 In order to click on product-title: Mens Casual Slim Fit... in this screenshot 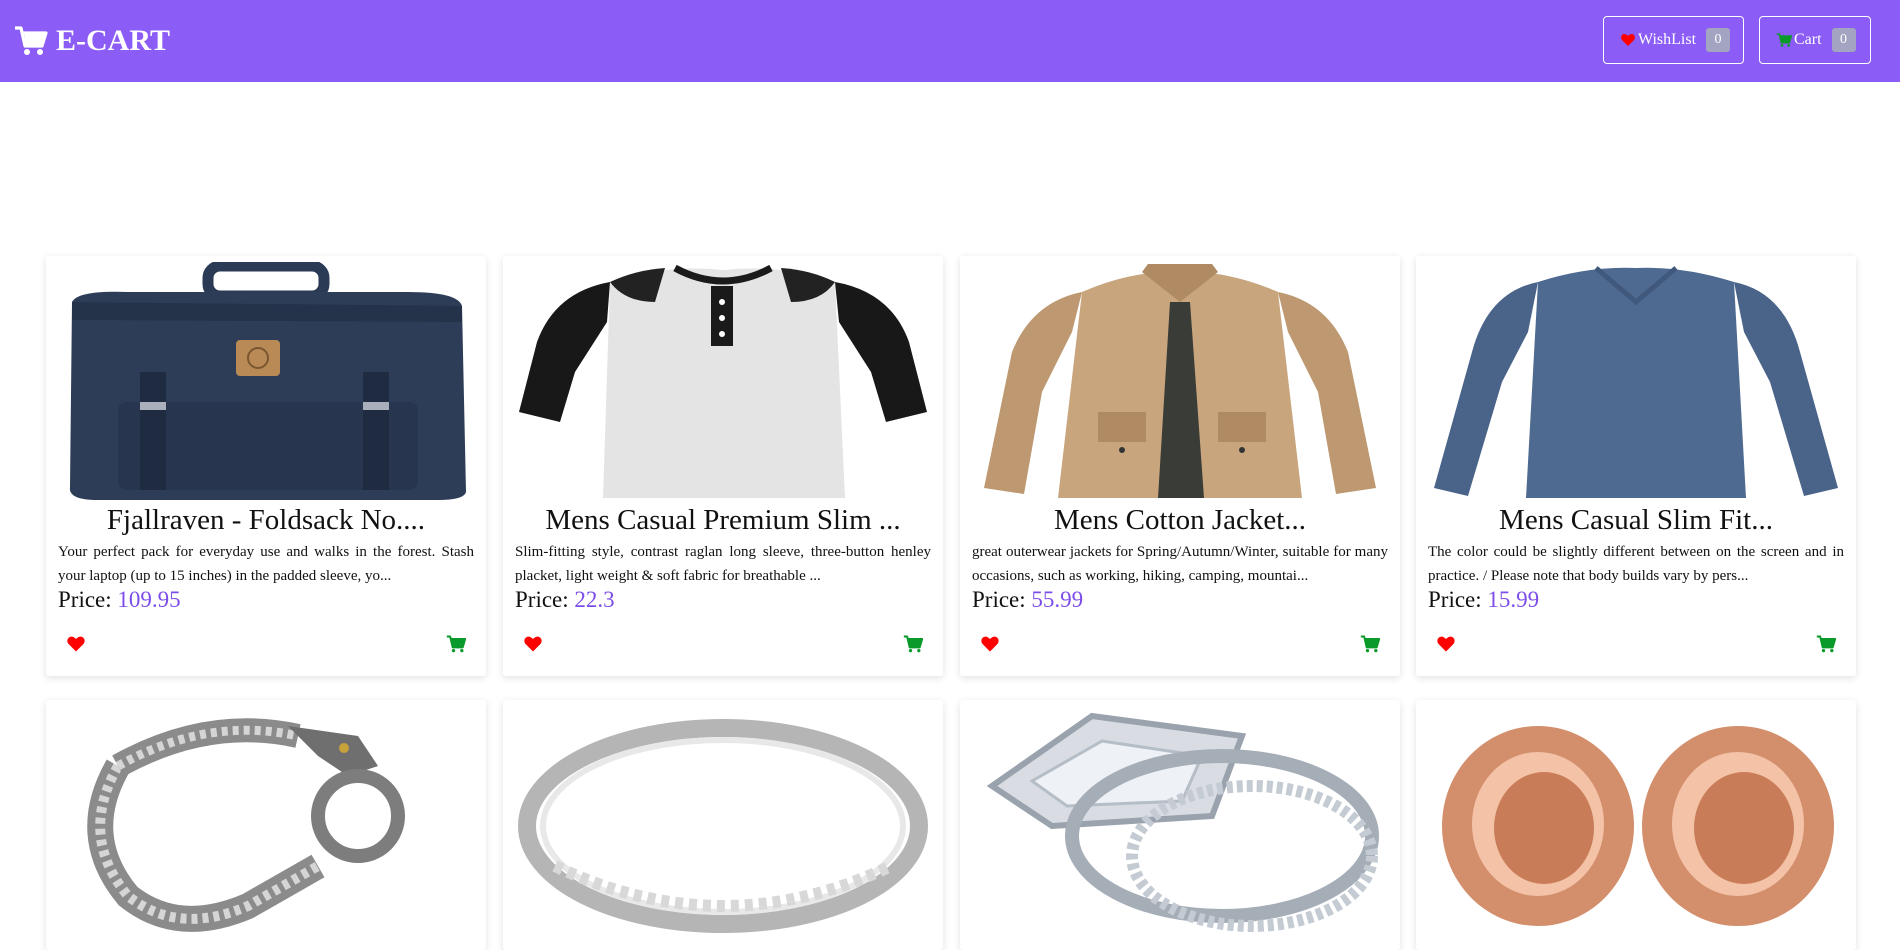, I will do `click(1636, 520)`.